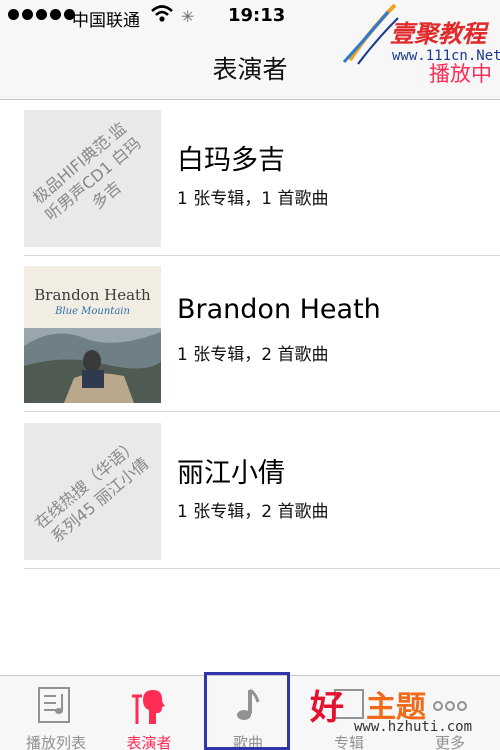 This screenshot has width=500, height=750. Describe the element at coordinates (253, 199) in the screenshot. I see `artist-meta: 1 张专辑，1 首歌曲` at that location.